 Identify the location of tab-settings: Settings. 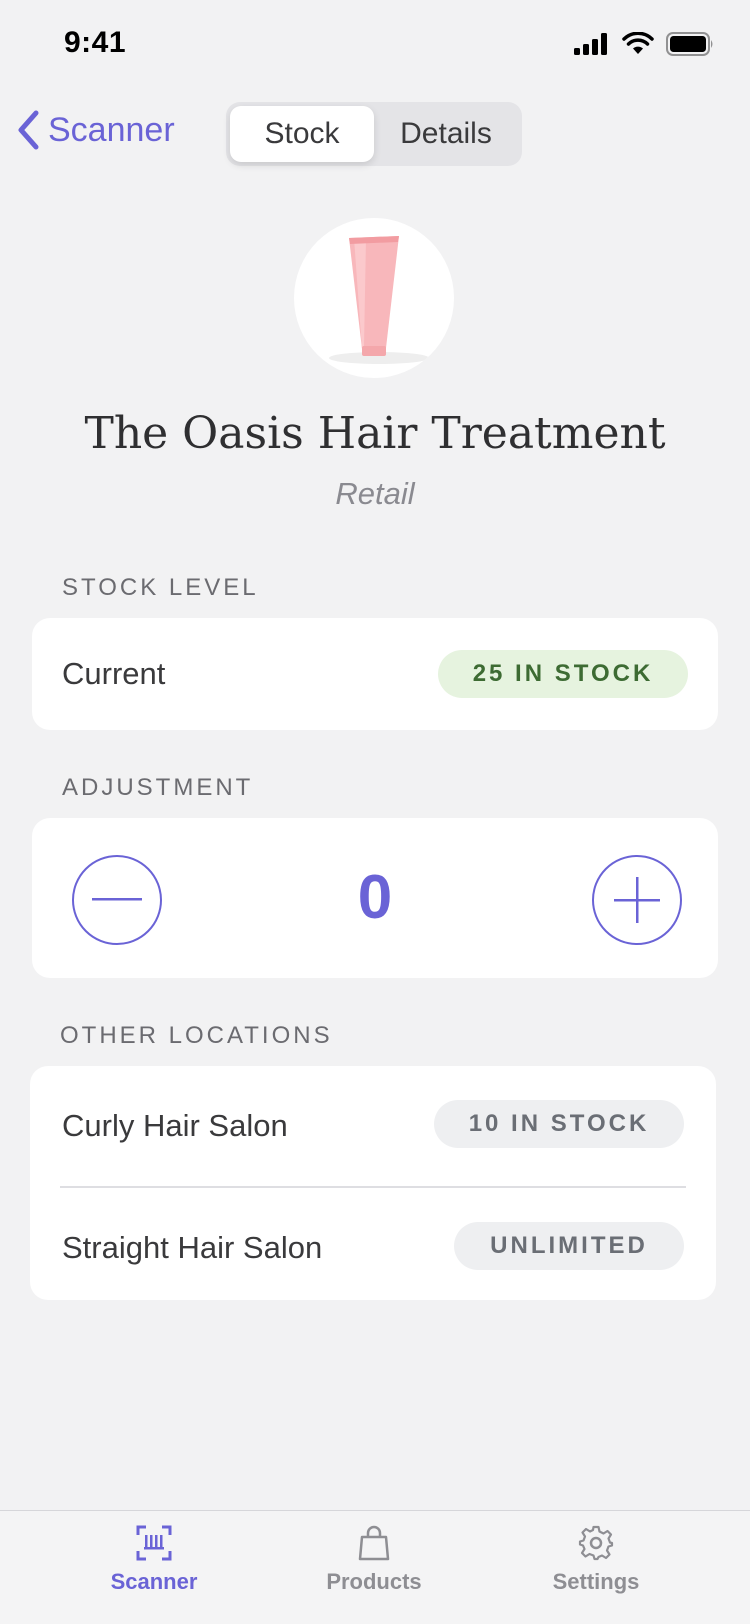
(596, 1560).